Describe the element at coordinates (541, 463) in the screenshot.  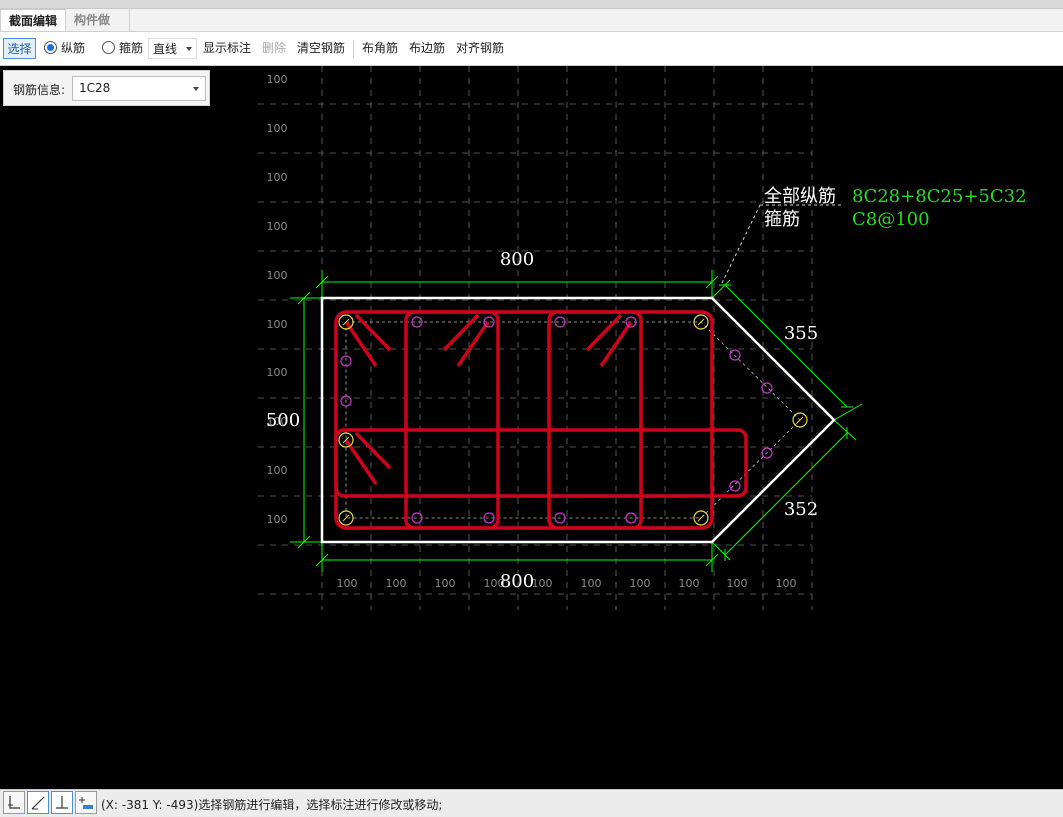
I see `horizontal-stirrup` at that location.